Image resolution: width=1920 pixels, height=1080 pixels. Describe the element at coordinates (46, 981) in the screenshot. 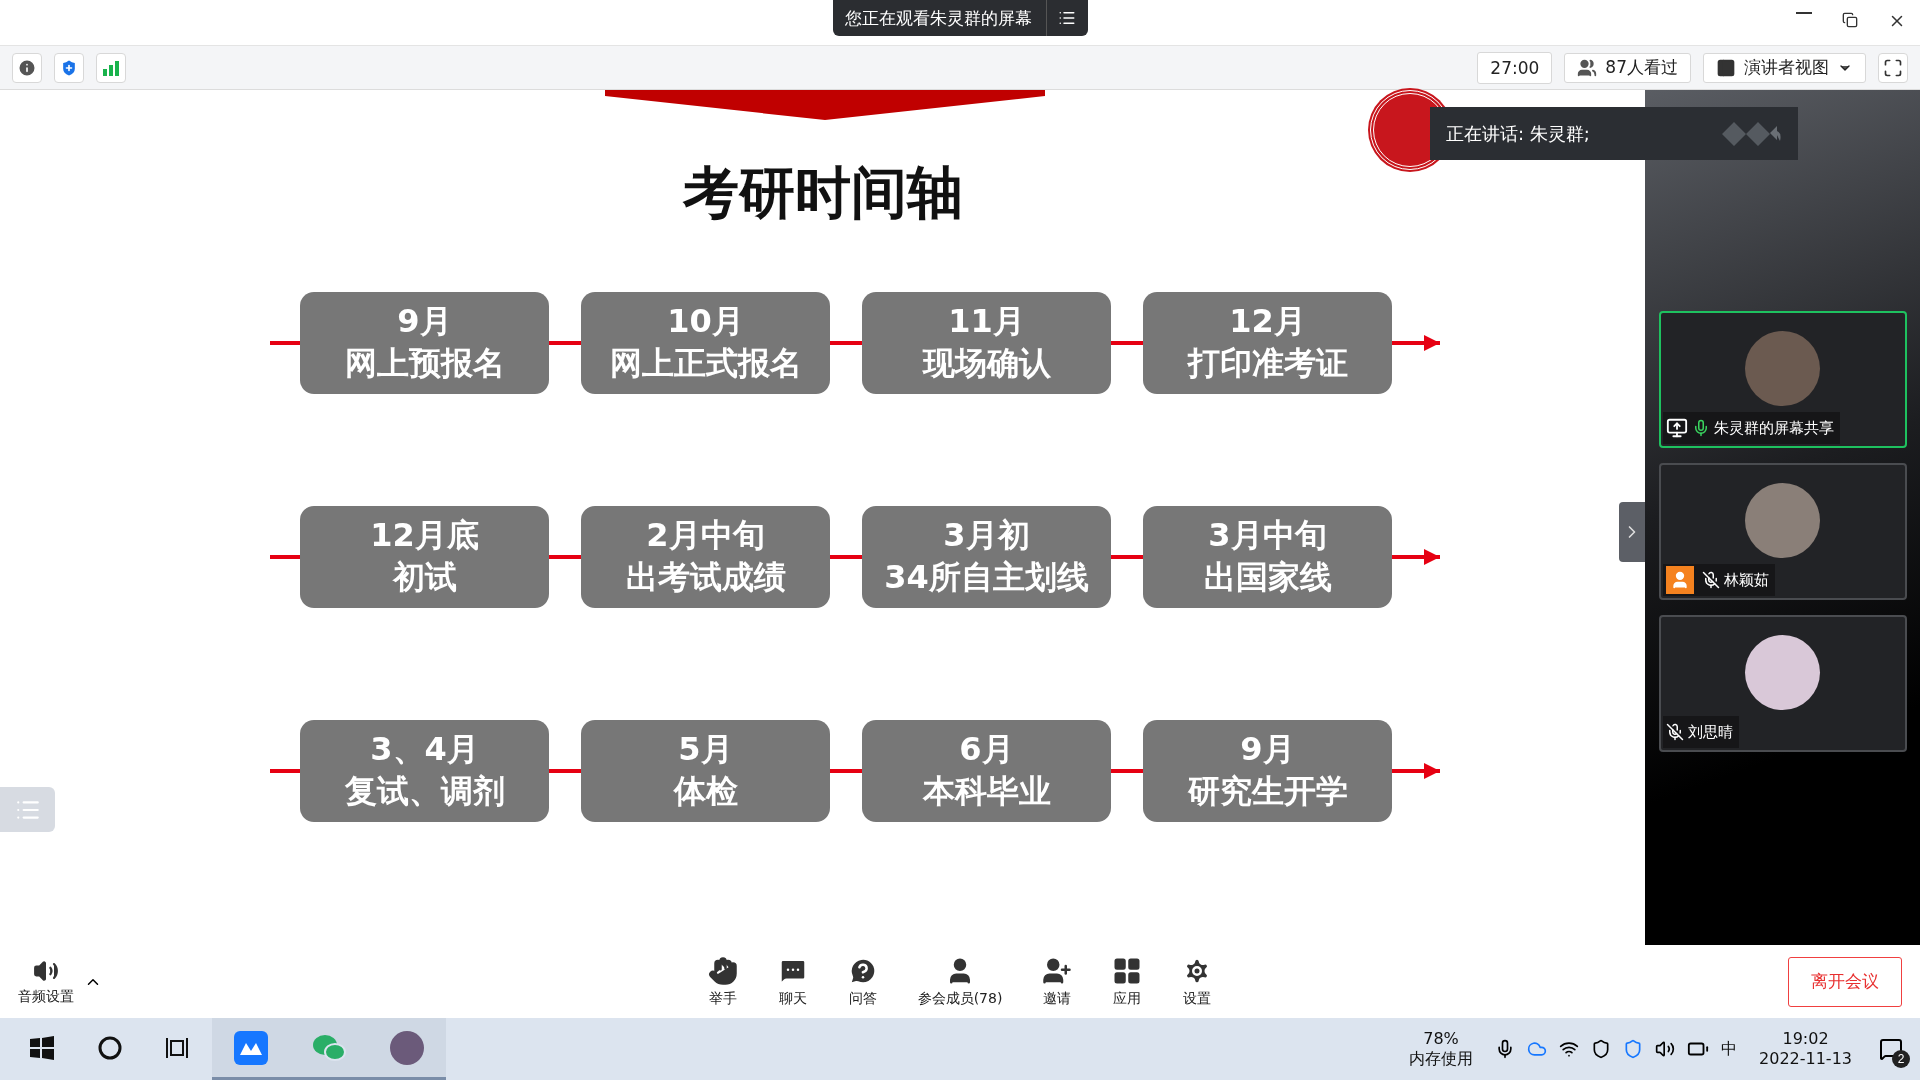

I see `audio-settings-button: 音频设置` at that location.